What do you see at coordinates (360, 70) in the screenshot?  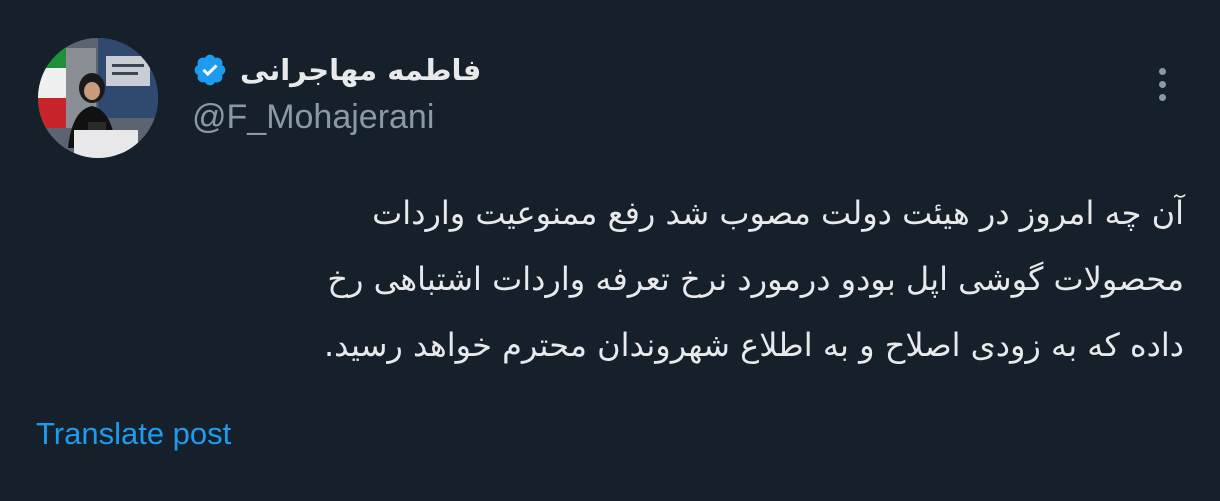 I see `author-display-name: فاطمه مهاجرانی` at bounding box center [360, 70].